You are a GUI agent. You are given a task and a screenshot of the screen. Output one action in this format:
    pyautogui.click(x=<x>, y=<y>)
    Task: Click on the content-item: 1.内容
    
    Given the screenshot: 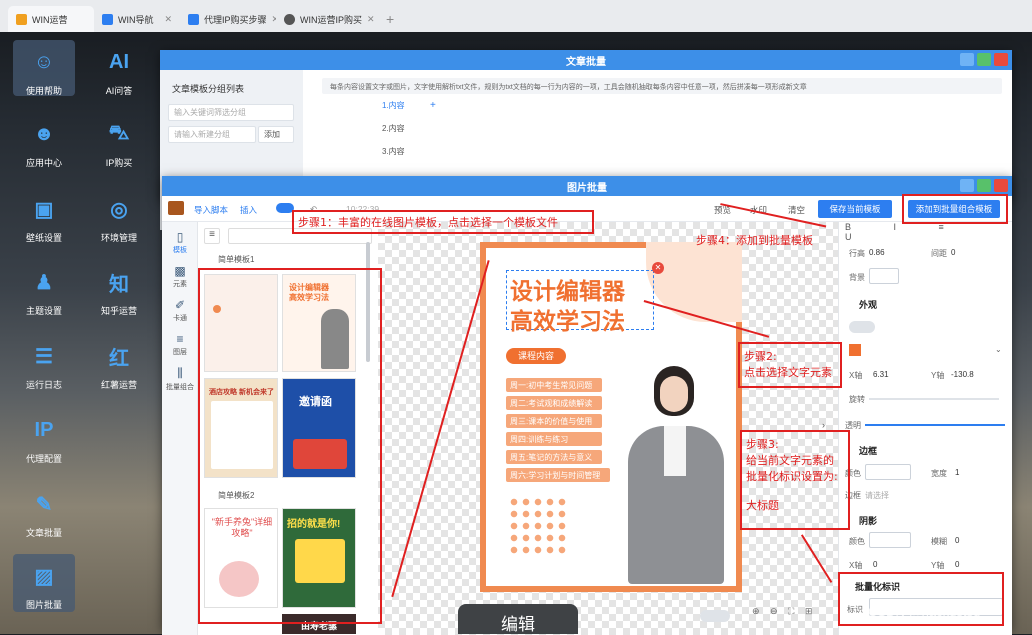 What is the action you would take?
    pyautogui.click(x=393, y=105)
    